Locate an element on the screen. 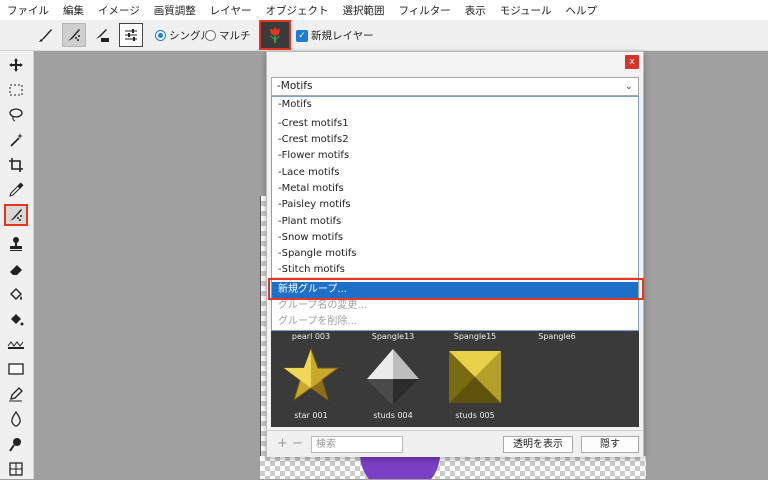 Image resolution: width=768 pixels, height=480 pixels. chevron-down-icon: ⌄ is located at coordinates (628, 86).